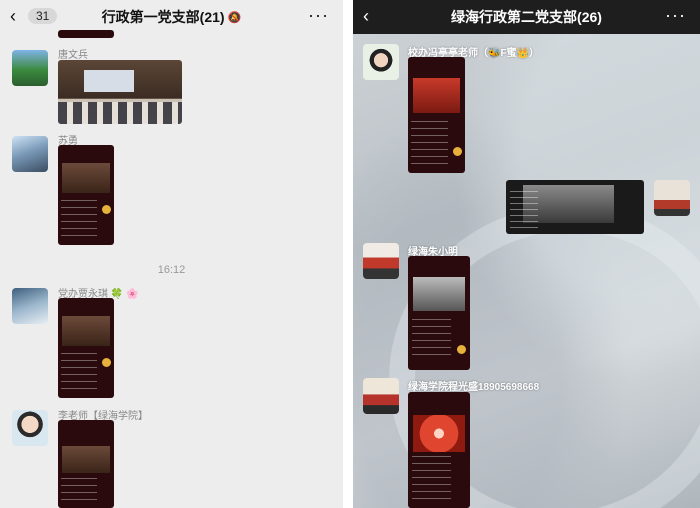 The height and width of the screenshot is (508, 700). I want to click on audience, so click(120, 113).